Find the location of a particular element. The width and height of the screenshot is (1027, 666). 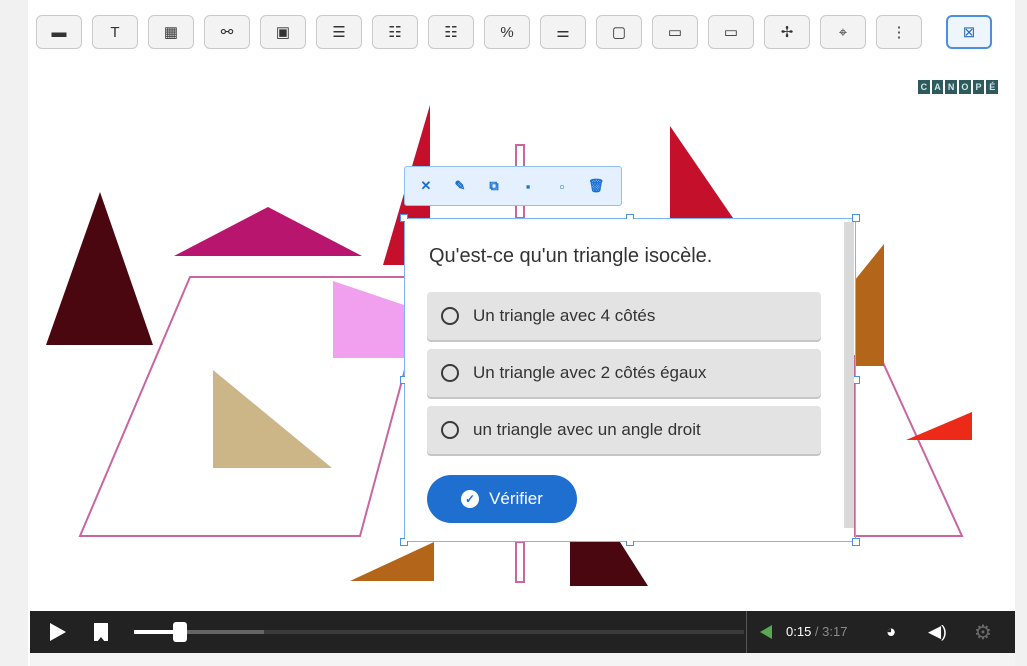

seek-handle is located at coordinates (180, 632).